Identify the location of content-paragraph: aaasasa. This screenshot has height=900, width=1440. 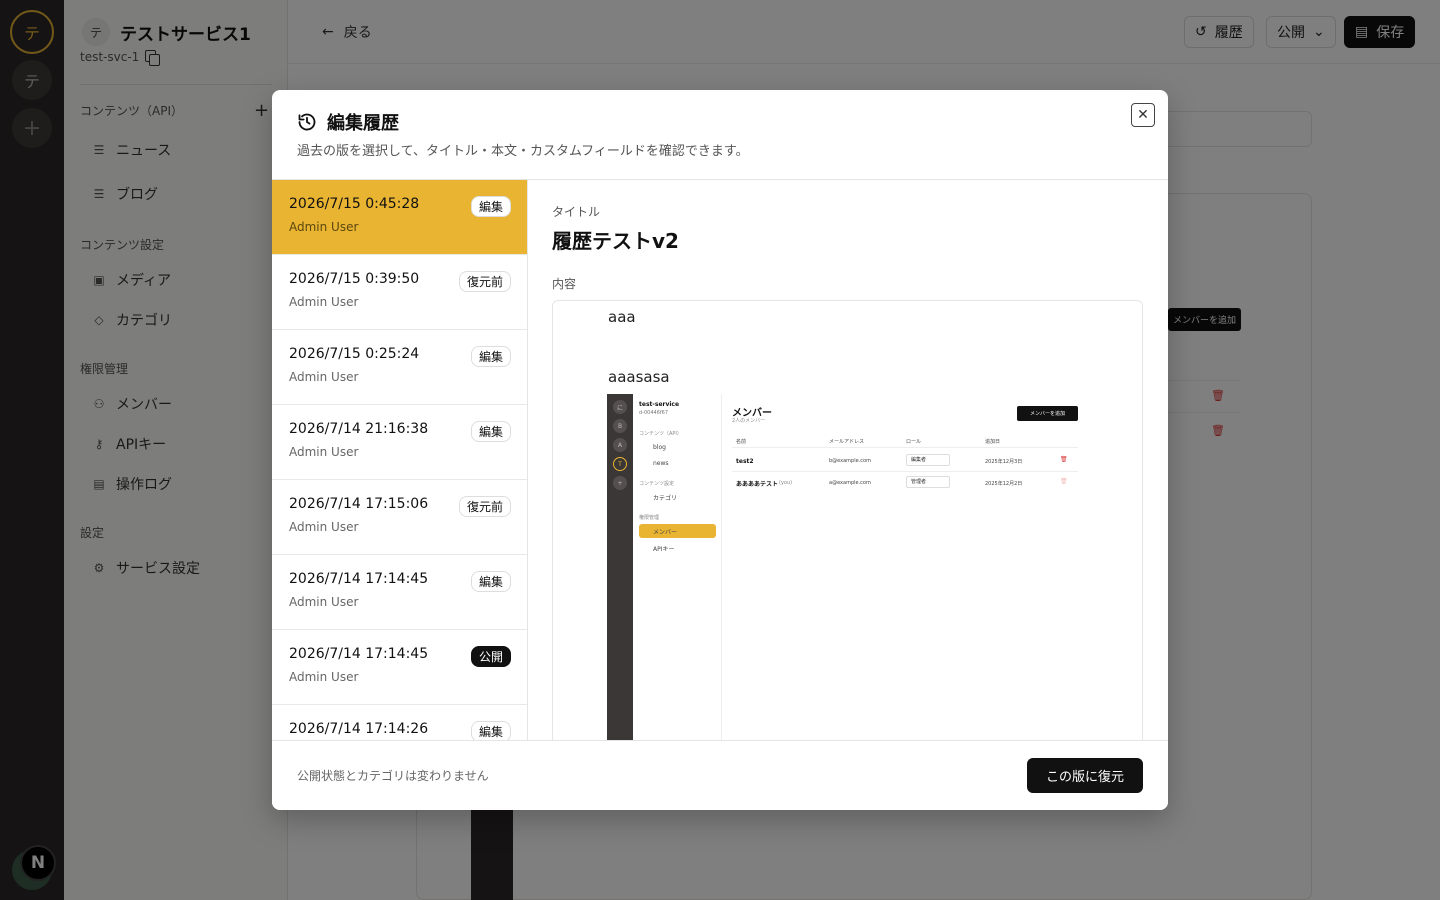
(639, 377).